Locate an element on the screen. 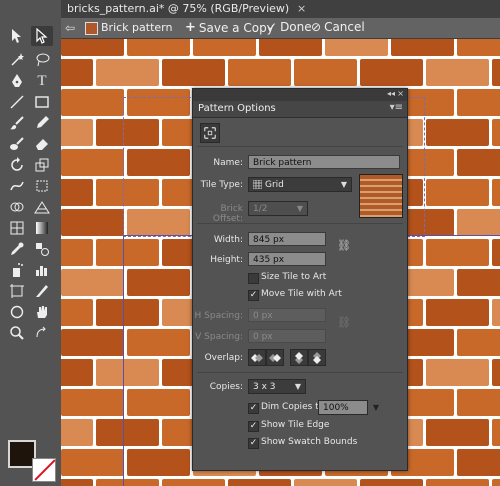 The image size is (500, 486). cancel-button: ⊘ Cancel is located at coordinates (338, 27).